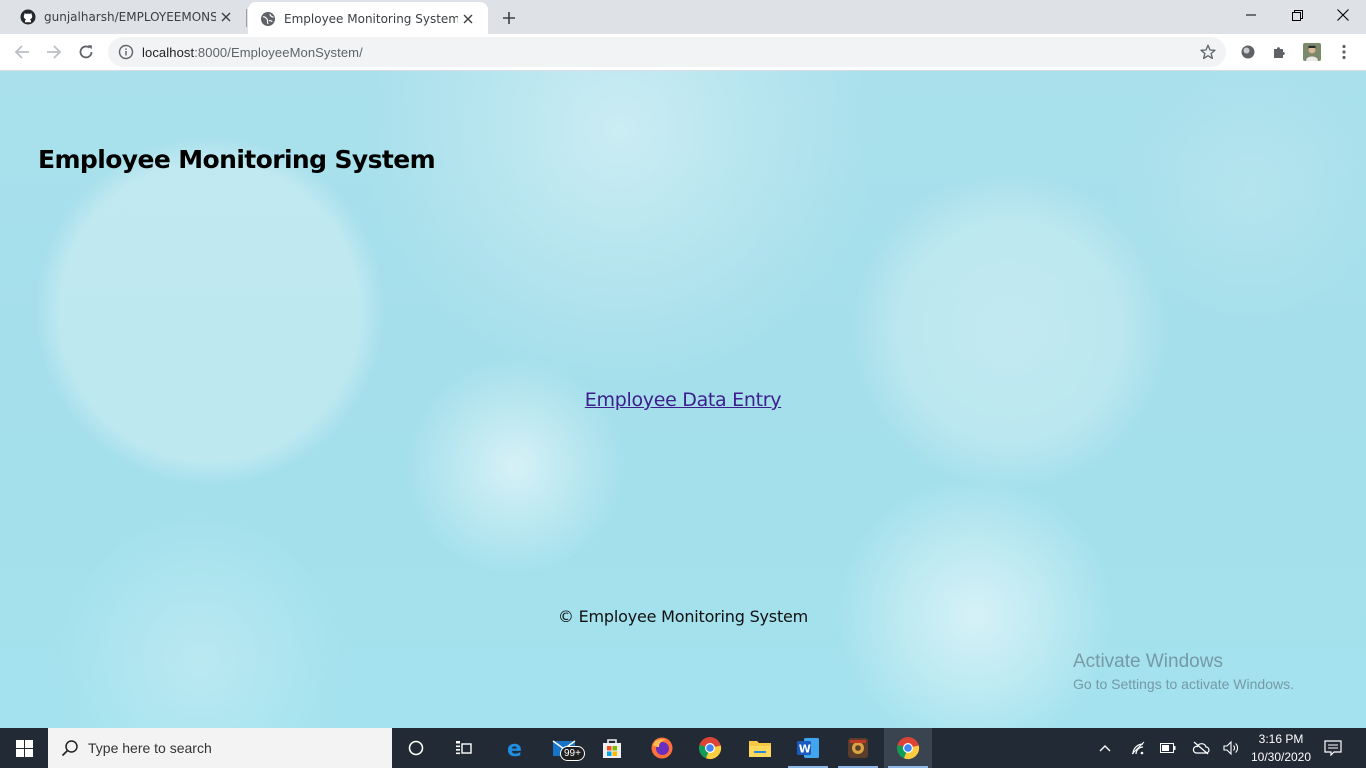  I want to click on chevron-up-icon, so click(1105, 748).